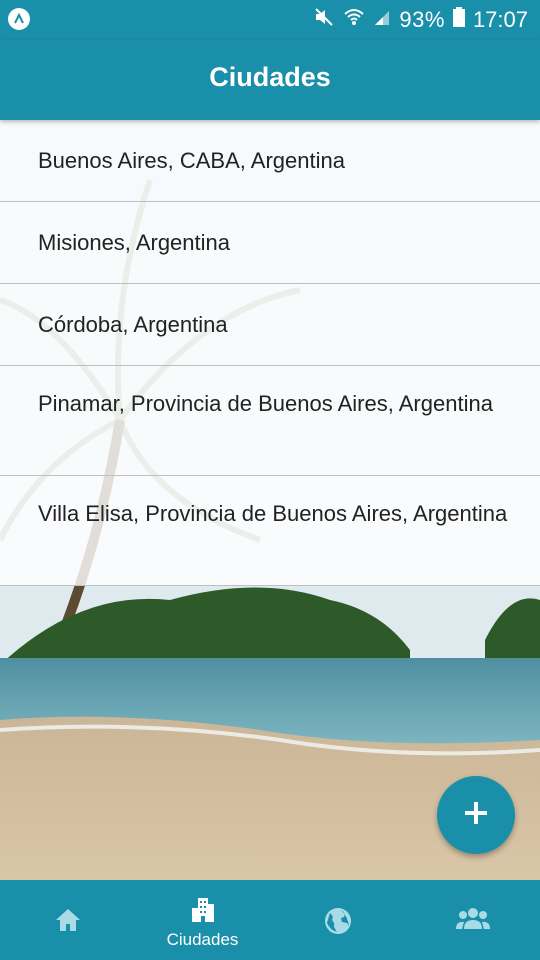  Describe the element at coordinates (324, 20) in the screenshot. I see `mute-icon` at that location.